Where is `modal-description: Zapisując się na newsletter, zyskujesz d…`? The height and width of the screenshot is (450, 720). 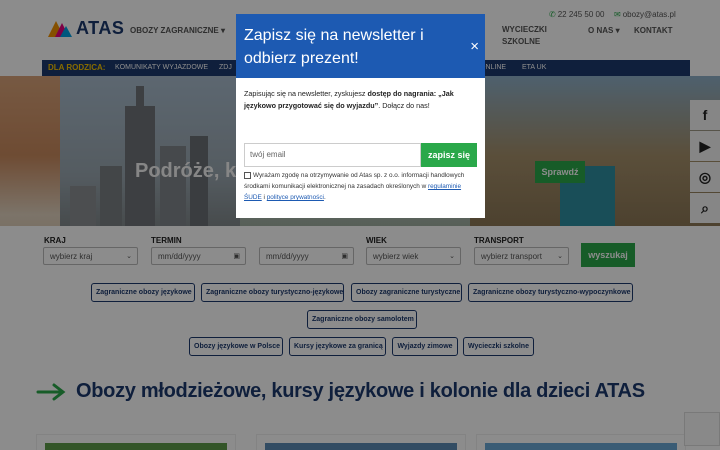
modal-description: Zapisując się na newsletter, zyskujesz d… is located at coordinates (349, 99).